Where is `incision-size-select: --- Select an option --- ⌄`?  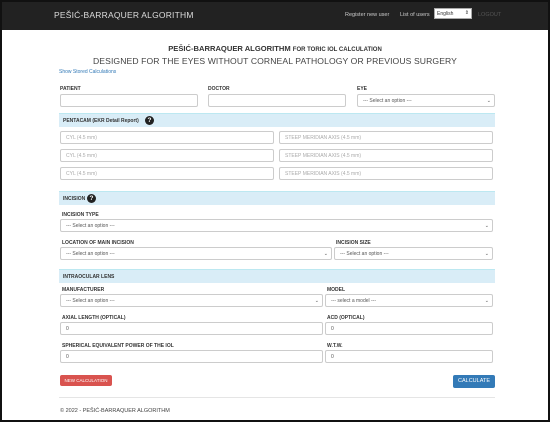
incision-size-select: --- Select an option --- ⌄ is located at coordinates (413, 253).